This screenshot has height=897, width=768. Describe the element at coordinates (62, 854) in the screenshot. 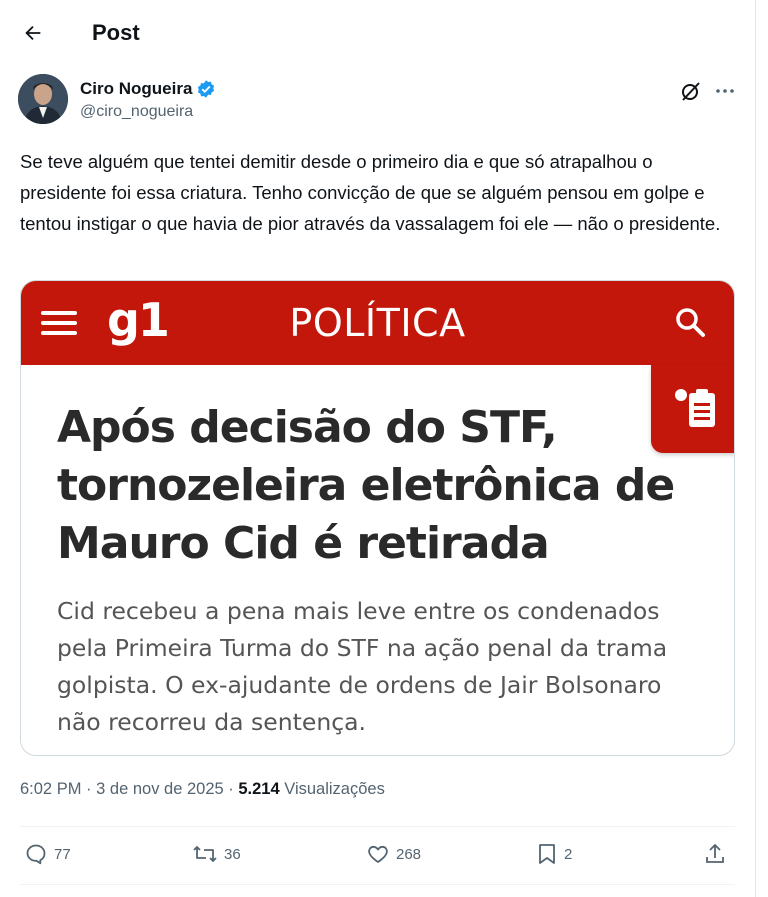

I see `reply-count: 77` at that location.